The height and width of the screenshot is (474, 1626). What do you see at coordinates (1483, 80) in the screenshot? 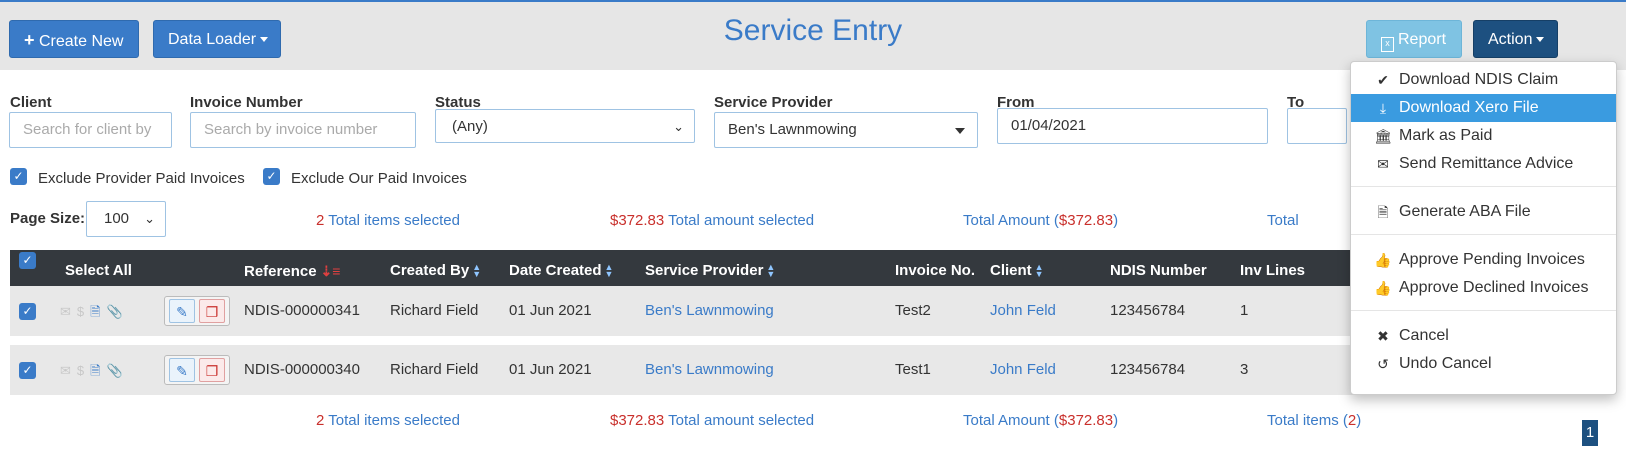
I see `menu-item-download-ndis-claim: ✔ Download NDIS Claim` at bounding box center [1483, 80].